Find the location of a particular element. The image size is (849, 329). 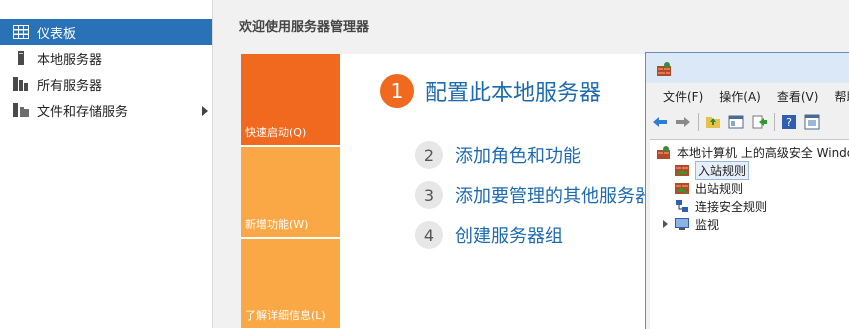

show-hide-tree-icon is located at coordinates (736, 122).